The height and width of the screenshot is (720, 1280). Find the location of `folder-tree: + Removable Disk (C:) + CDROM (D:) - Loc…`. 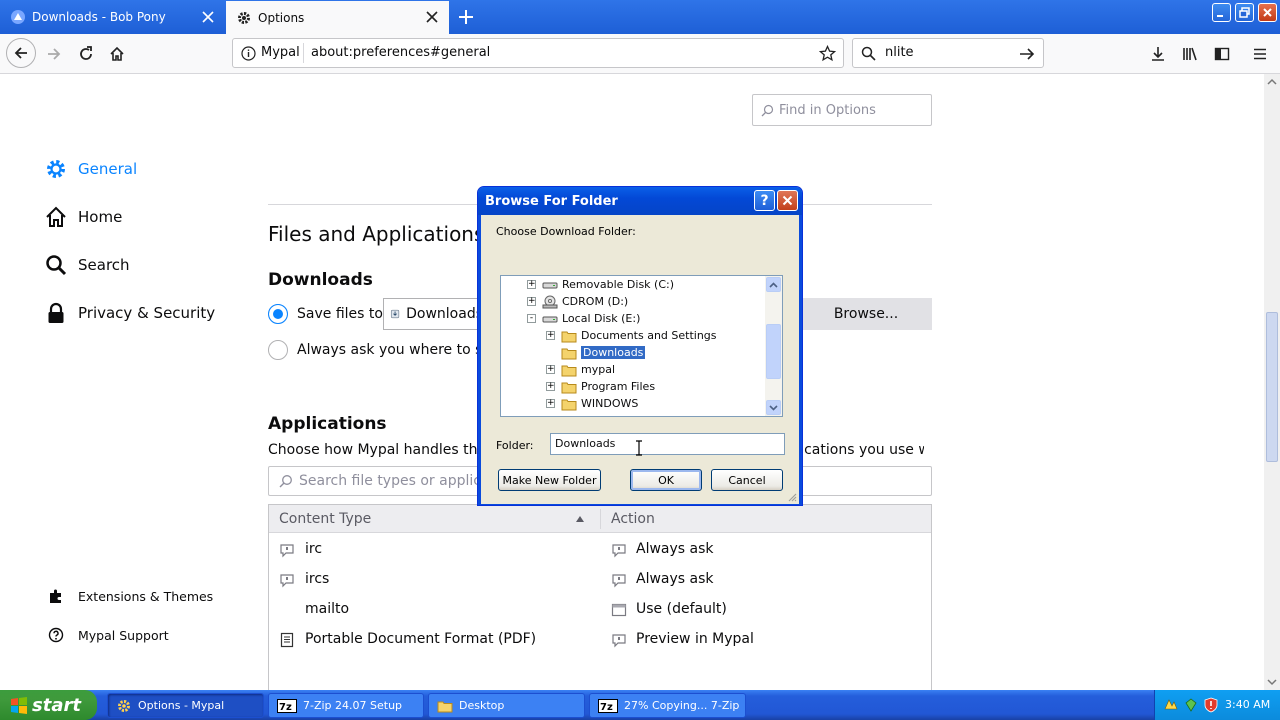

folder-tree: + Removable Disk (C:) + CDROM (D:) - Loc… is located at coordinates (641, 346).